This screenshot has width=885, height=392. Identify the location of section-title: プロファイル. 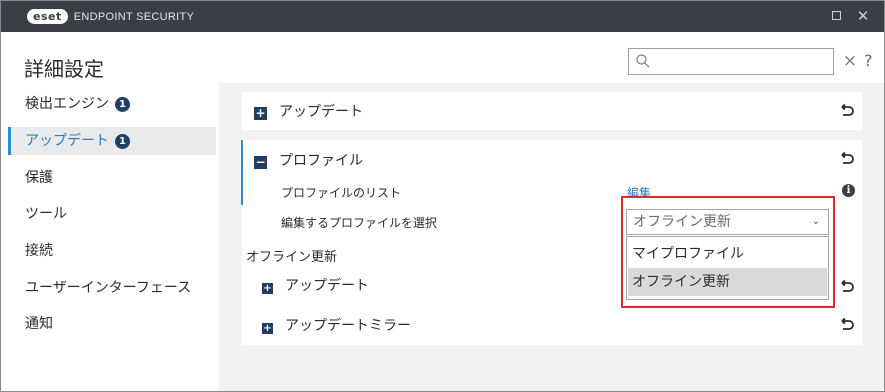
(321, 161).